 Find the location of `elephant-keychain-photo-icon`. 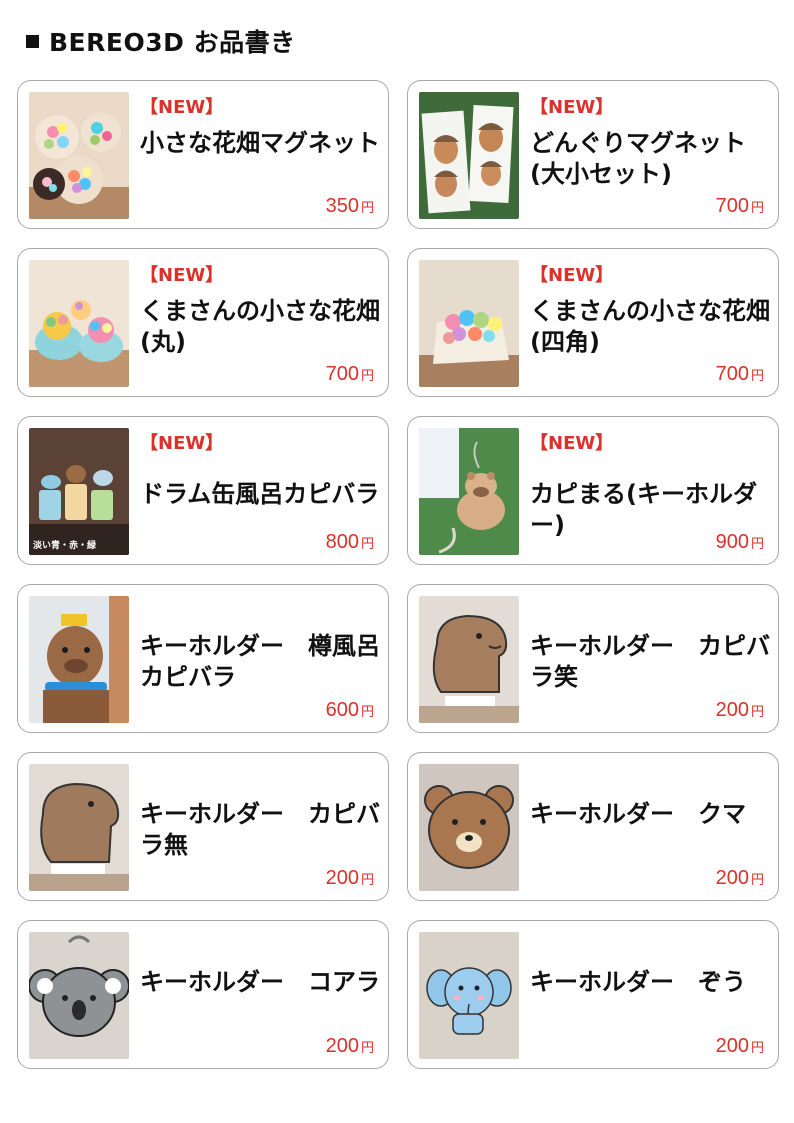

elephant-keychain-photo-icon is located at coordinates (469, 995).